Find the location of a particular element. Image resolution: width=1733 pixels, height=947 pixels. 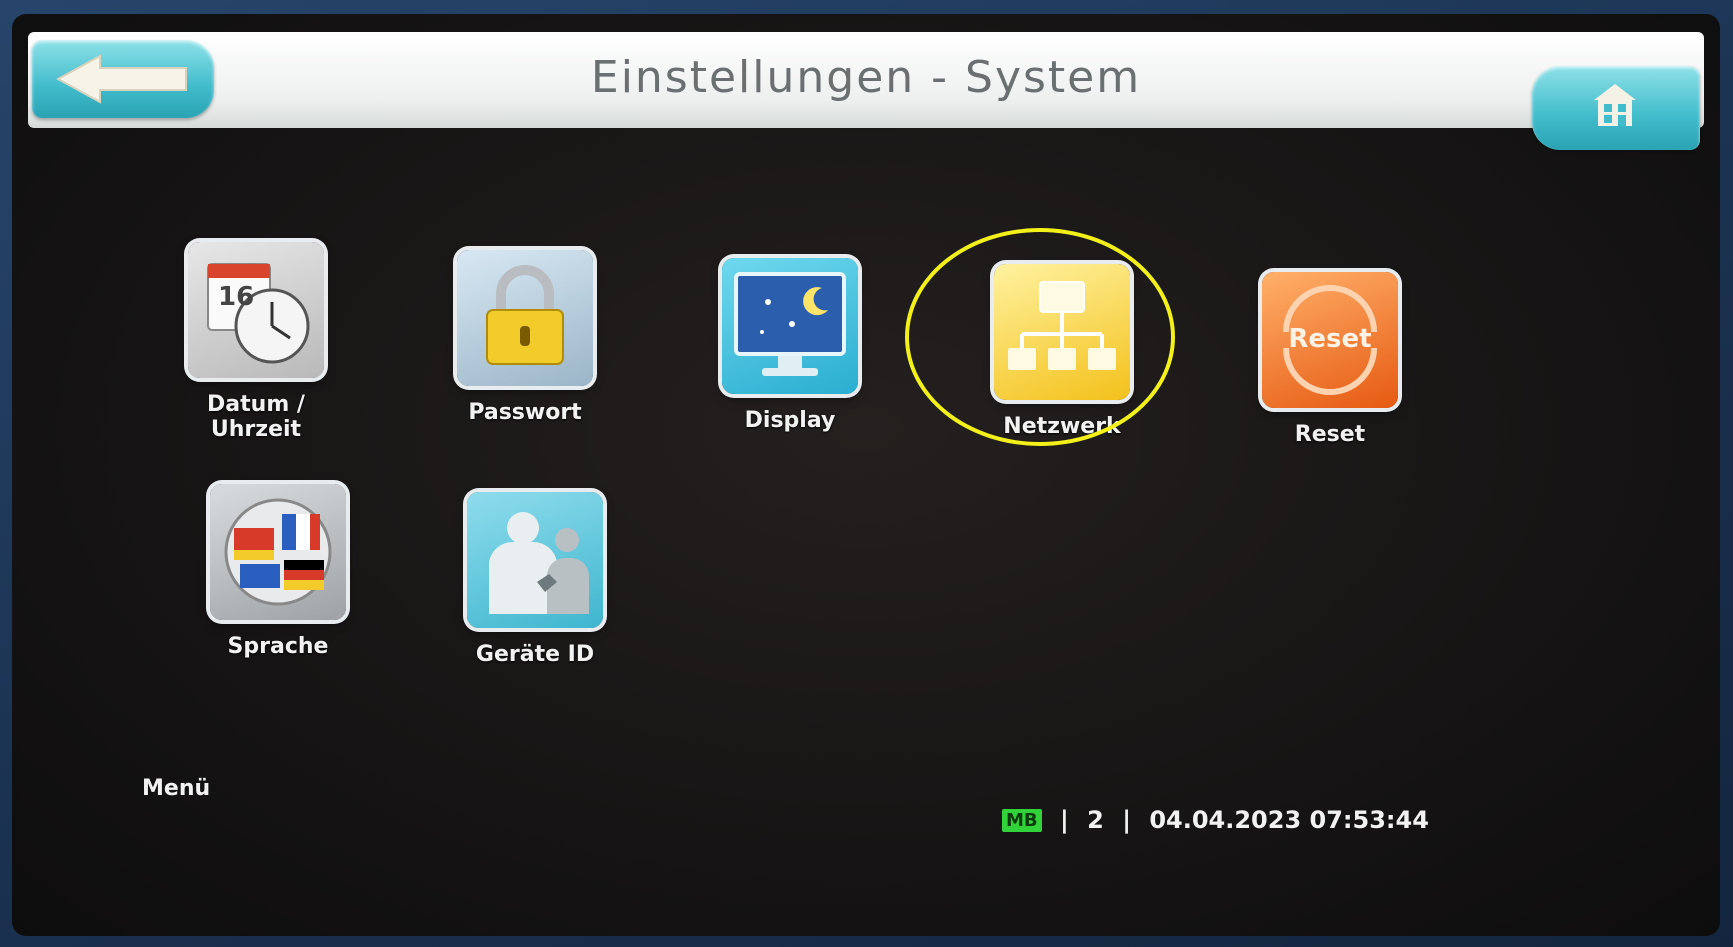

tile-passwort: Passwort is located at coordinates (525, 337).